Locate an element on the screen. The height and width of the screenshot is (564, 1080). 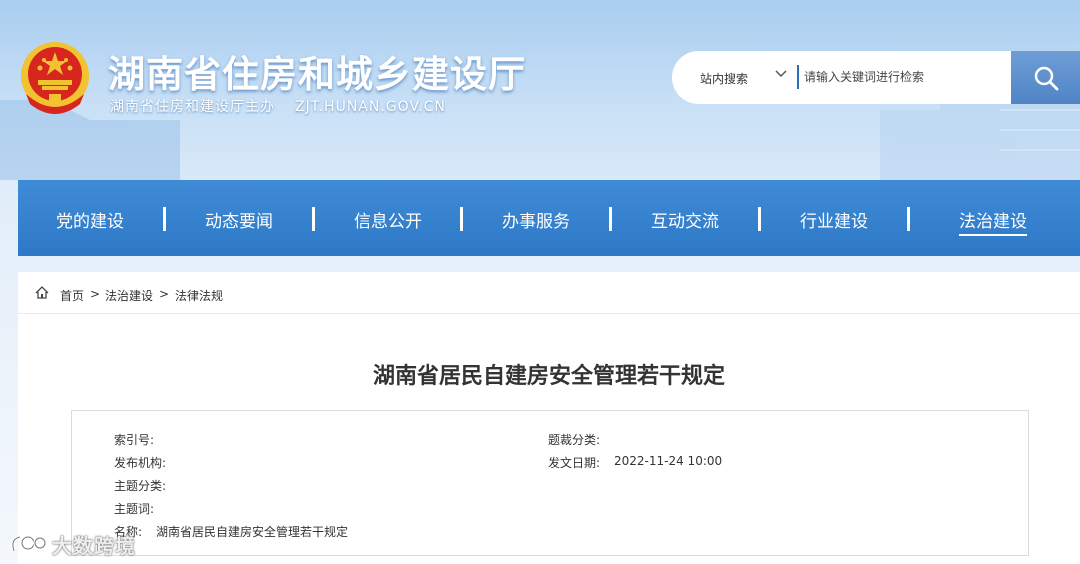
chevron-down-icon is located at coordinates (781, 74).